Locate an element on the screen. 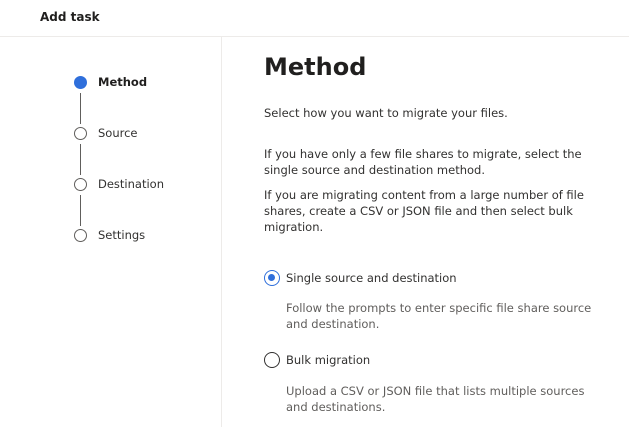 The width and height of the screenshot is (629, 427). dialog-header: Add task is located at coordinates (314, 18).